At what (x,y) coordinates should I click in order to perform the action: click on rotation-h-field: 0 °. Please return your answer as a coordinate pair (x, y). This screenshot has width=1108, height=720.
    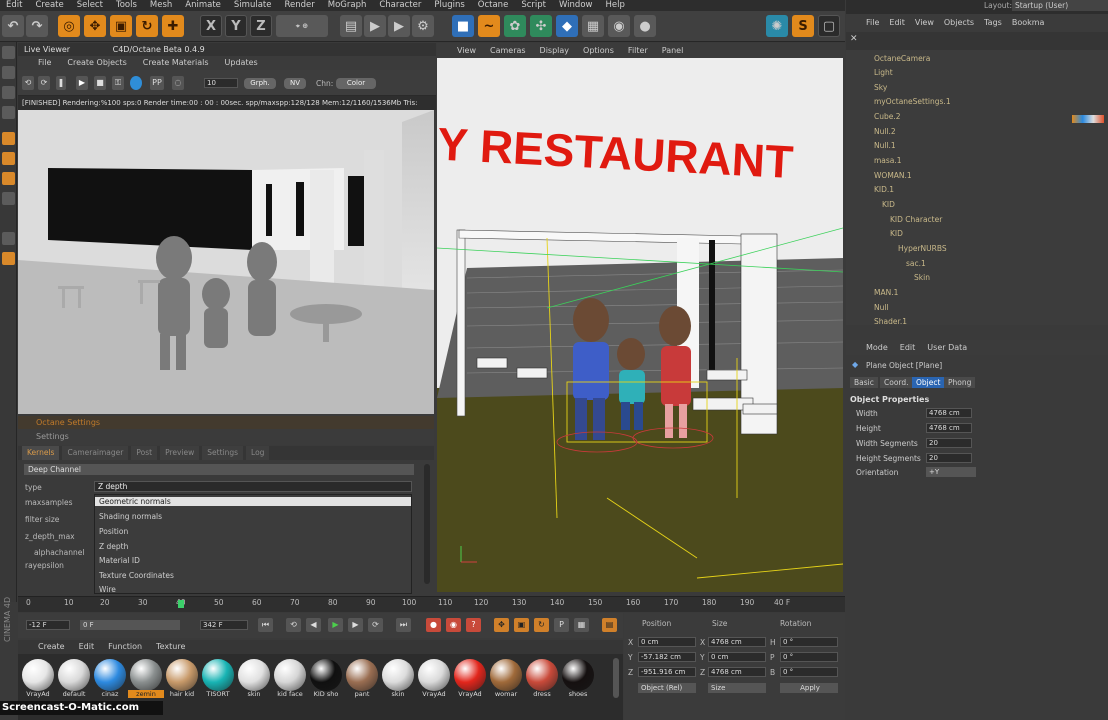
    Looking at the image, I should click on (809, 642).